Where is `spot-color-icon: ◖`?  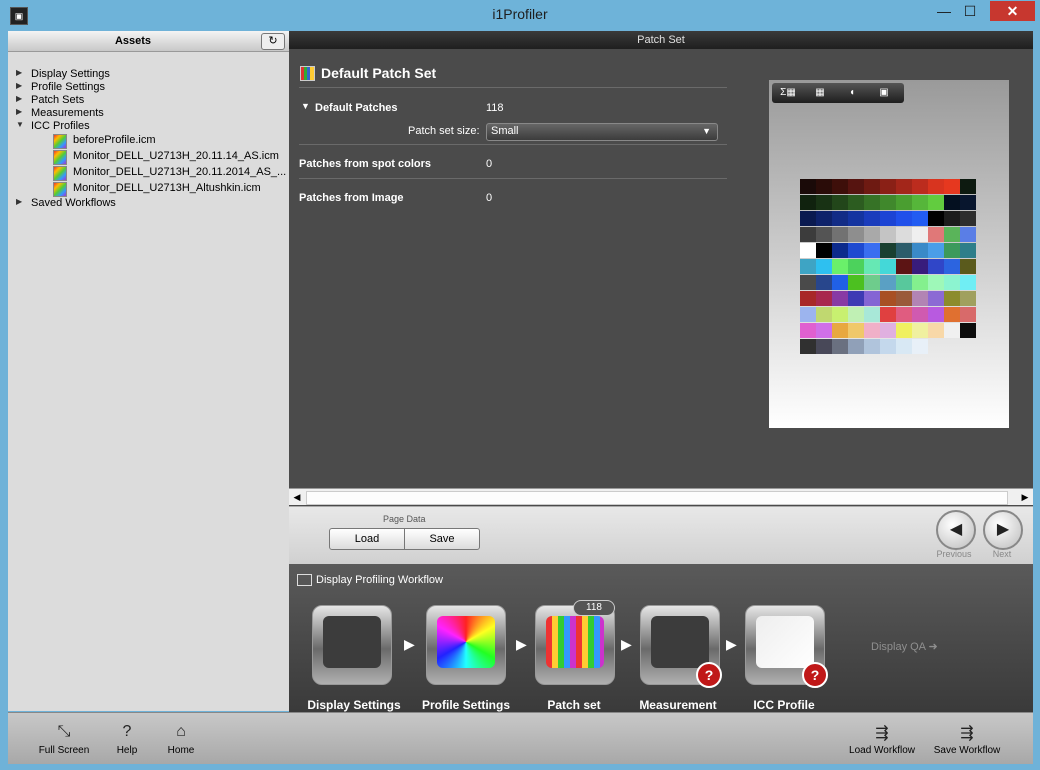 spot-color-icon: ◖ is located at coordinates (852, 93).